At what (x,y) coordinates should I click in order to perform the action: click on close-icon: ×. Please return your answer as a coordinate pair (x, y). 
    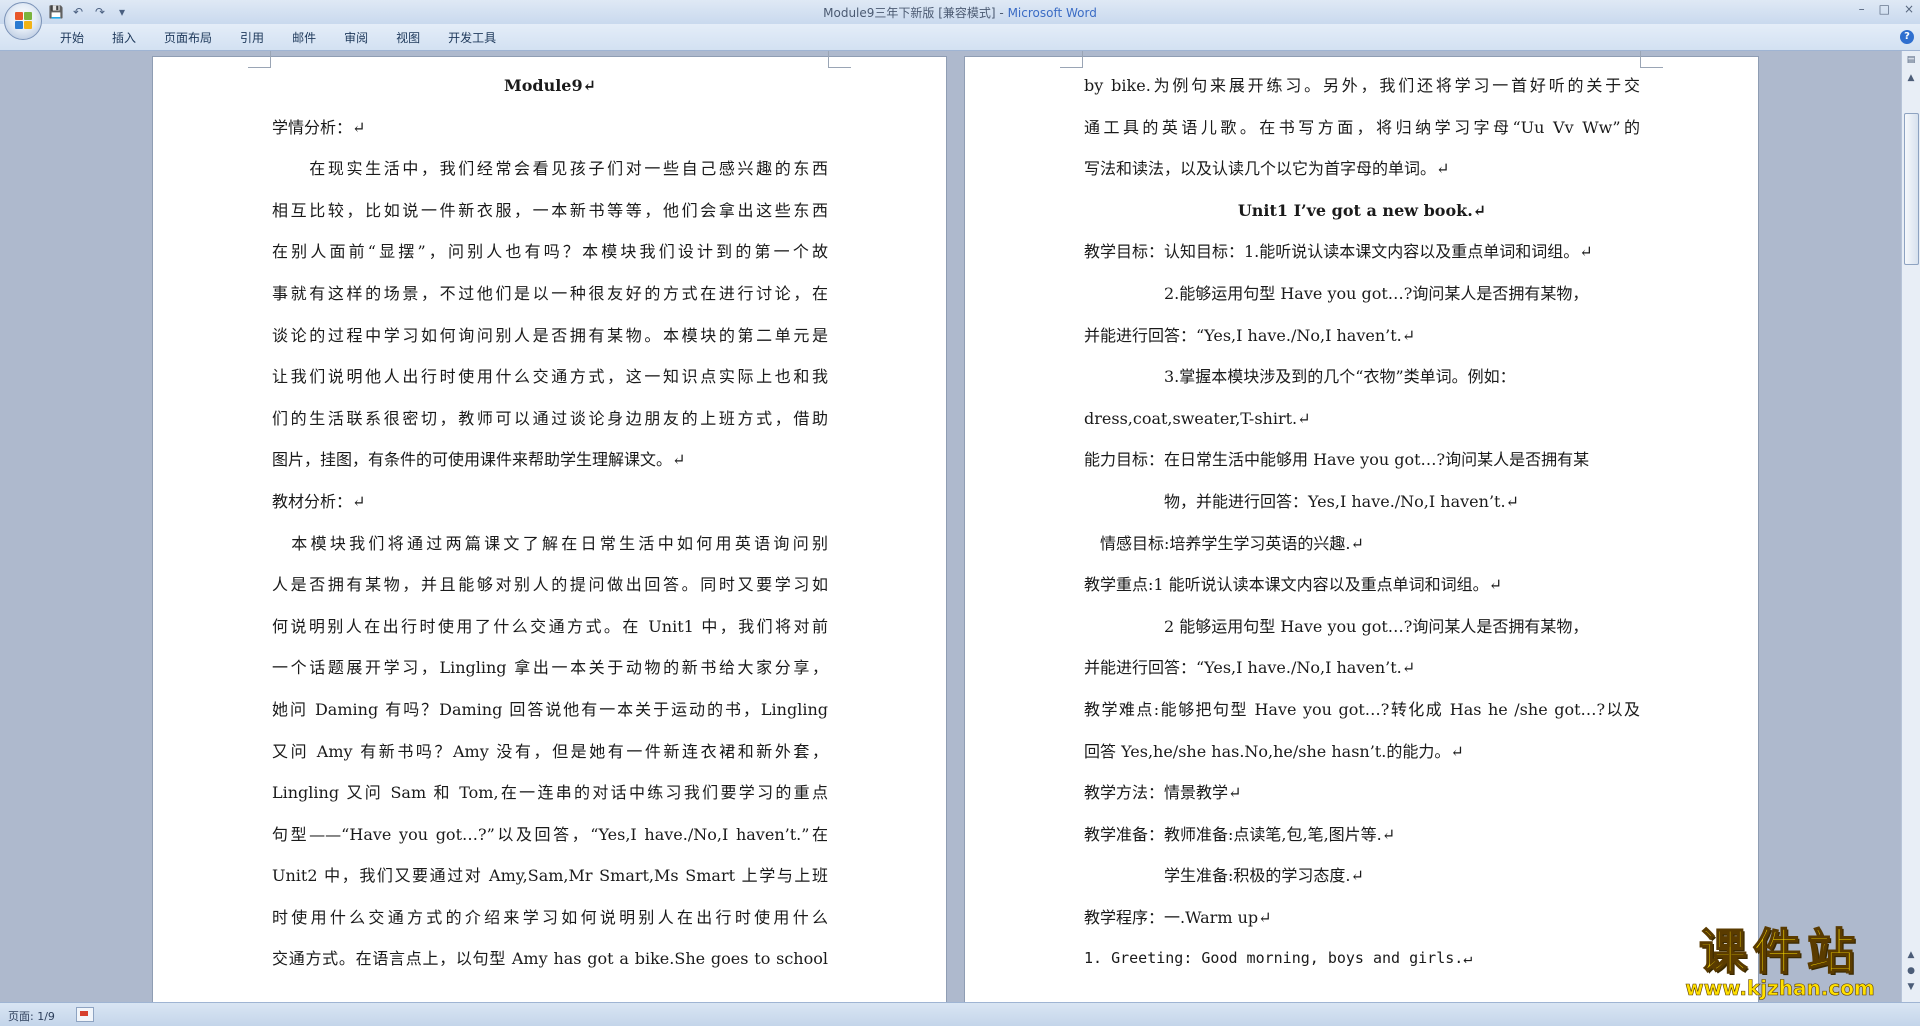
    Looking at the image, I should click on (1909, 9).